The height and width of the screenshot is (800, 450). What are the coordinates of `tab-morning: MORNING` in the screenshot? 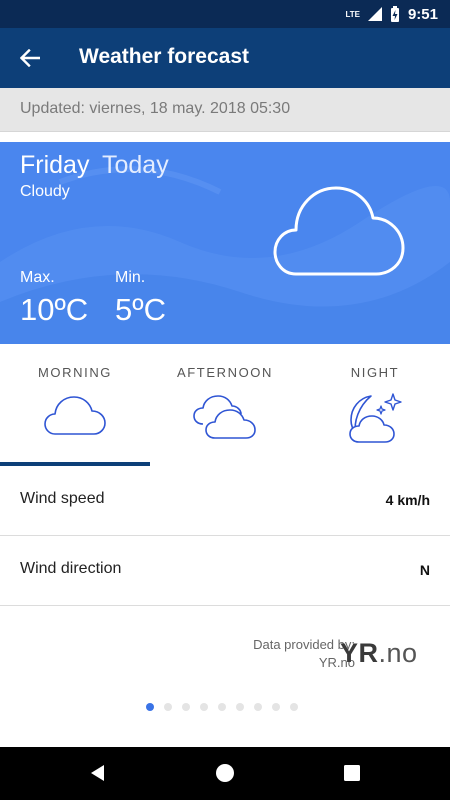 It's located at (75, 405).